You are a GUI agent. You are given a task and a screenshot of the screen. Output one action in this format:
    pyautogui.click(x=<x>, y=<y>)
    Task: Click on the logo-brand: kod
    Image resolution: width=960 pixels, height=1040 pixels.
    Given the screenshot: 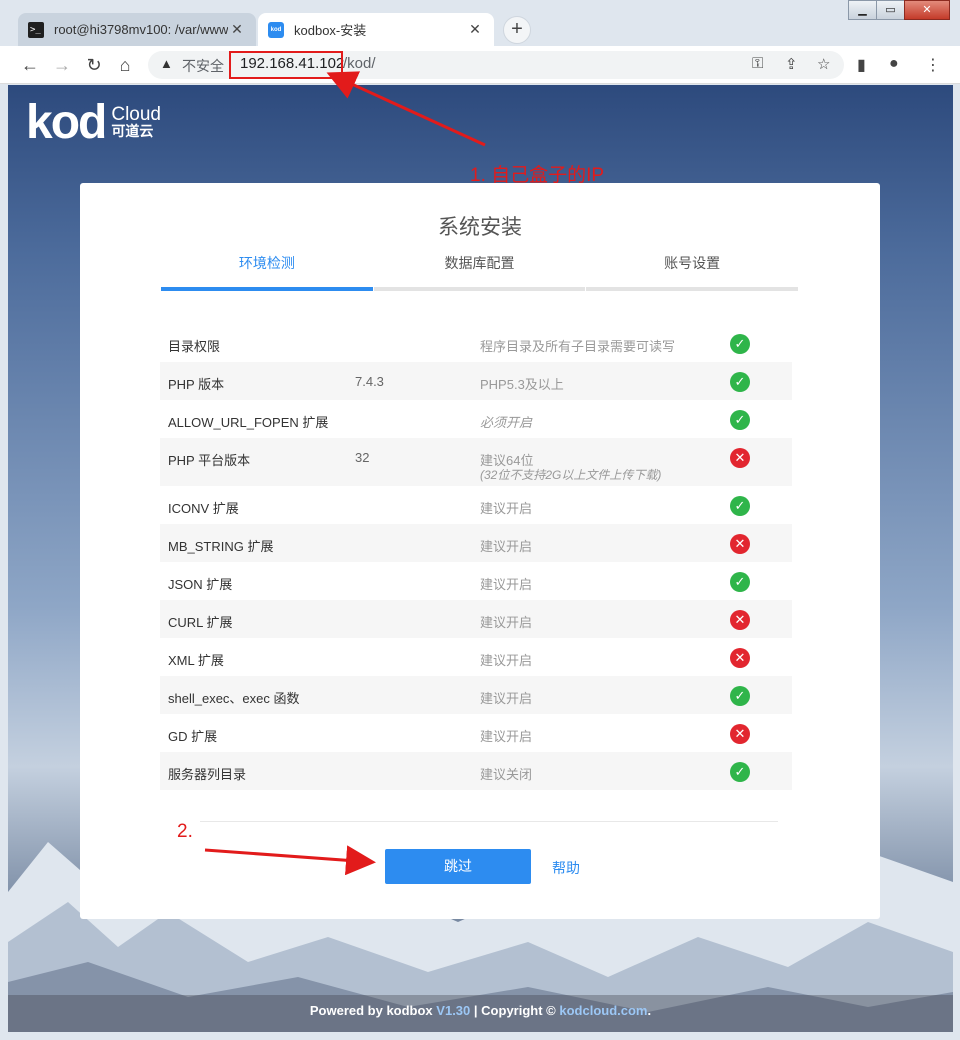 What is the action you would take?
    pyautogui.click(x=66, y=122)
    